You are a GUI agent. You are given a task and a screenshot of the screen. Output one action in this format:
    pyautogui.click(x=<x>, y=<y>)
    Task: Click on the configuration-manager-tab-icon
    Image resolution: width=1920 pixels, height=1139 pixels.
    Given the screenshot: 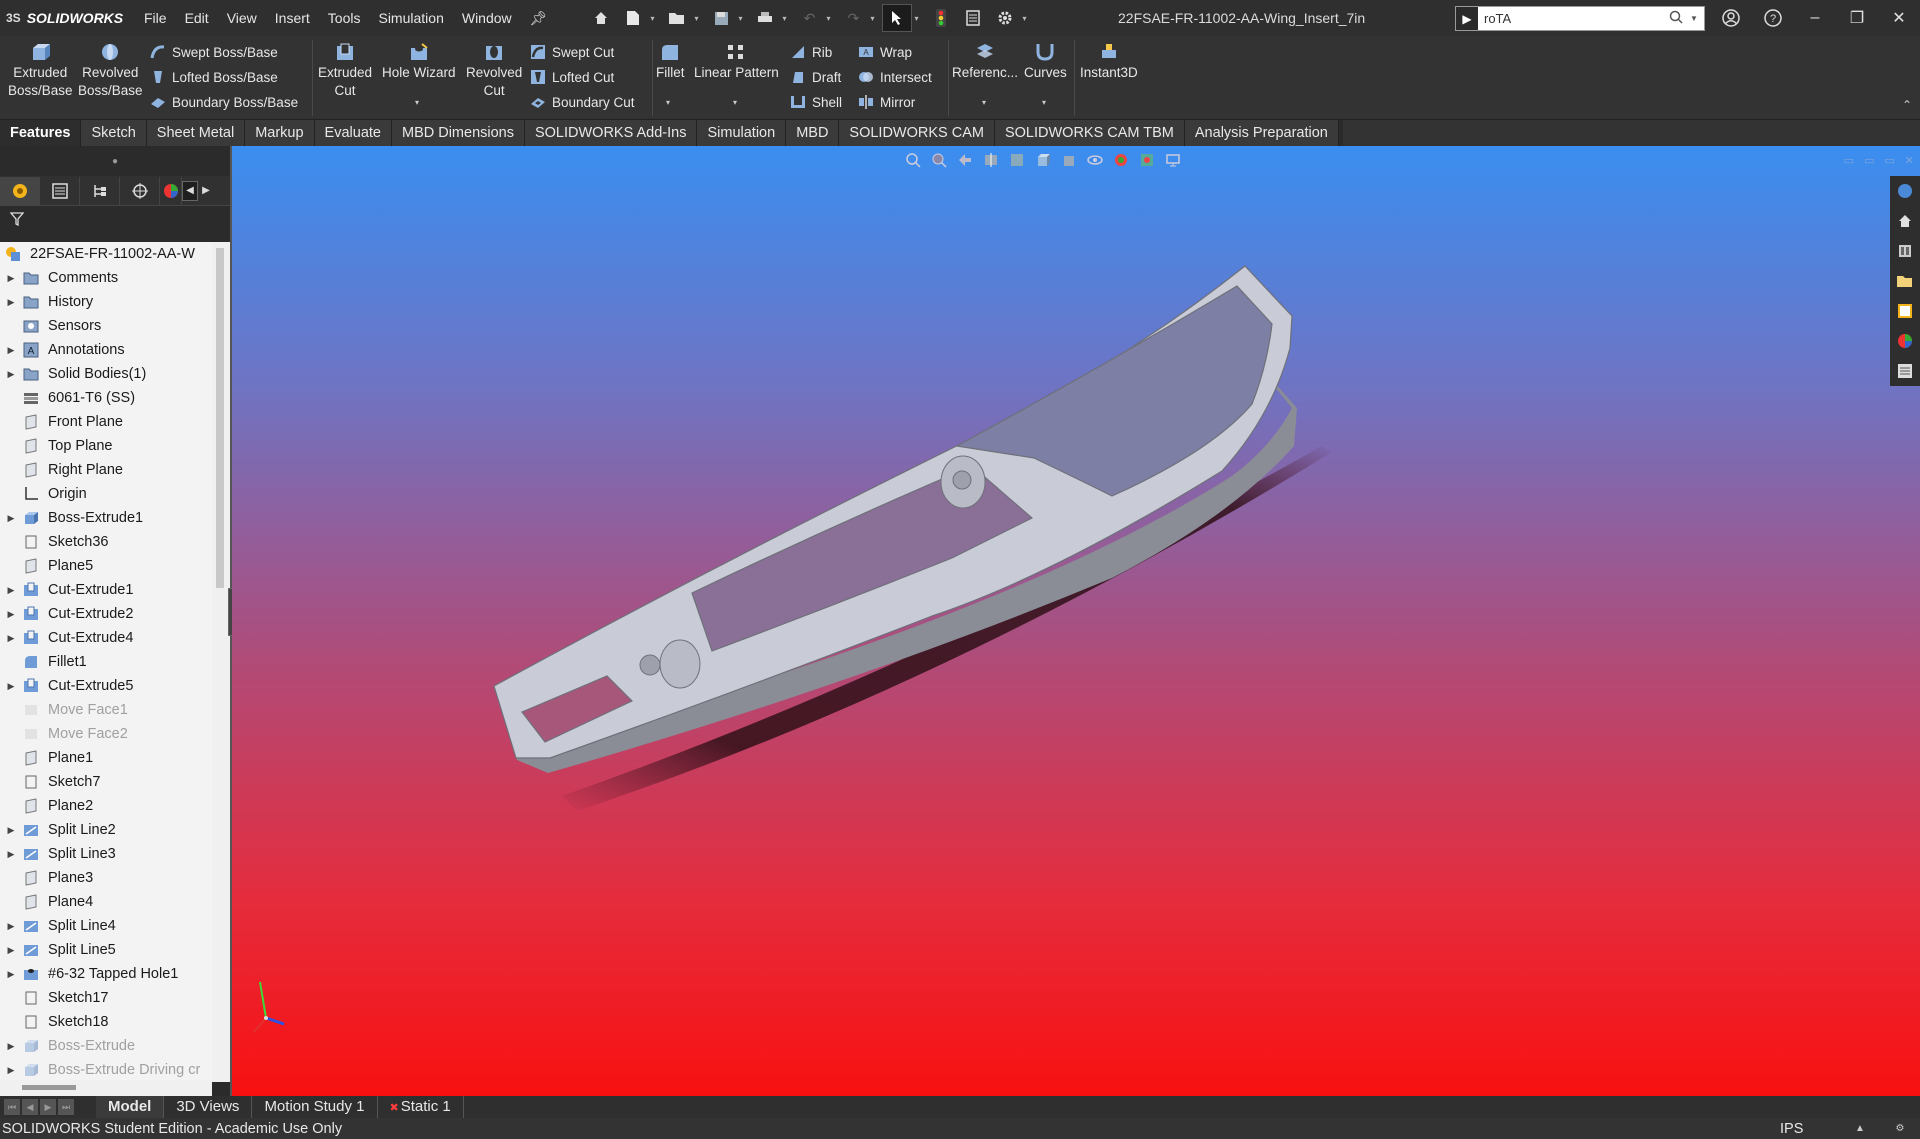 What is the action you would take?
    pyautogui.click(x=100, y=190)
    